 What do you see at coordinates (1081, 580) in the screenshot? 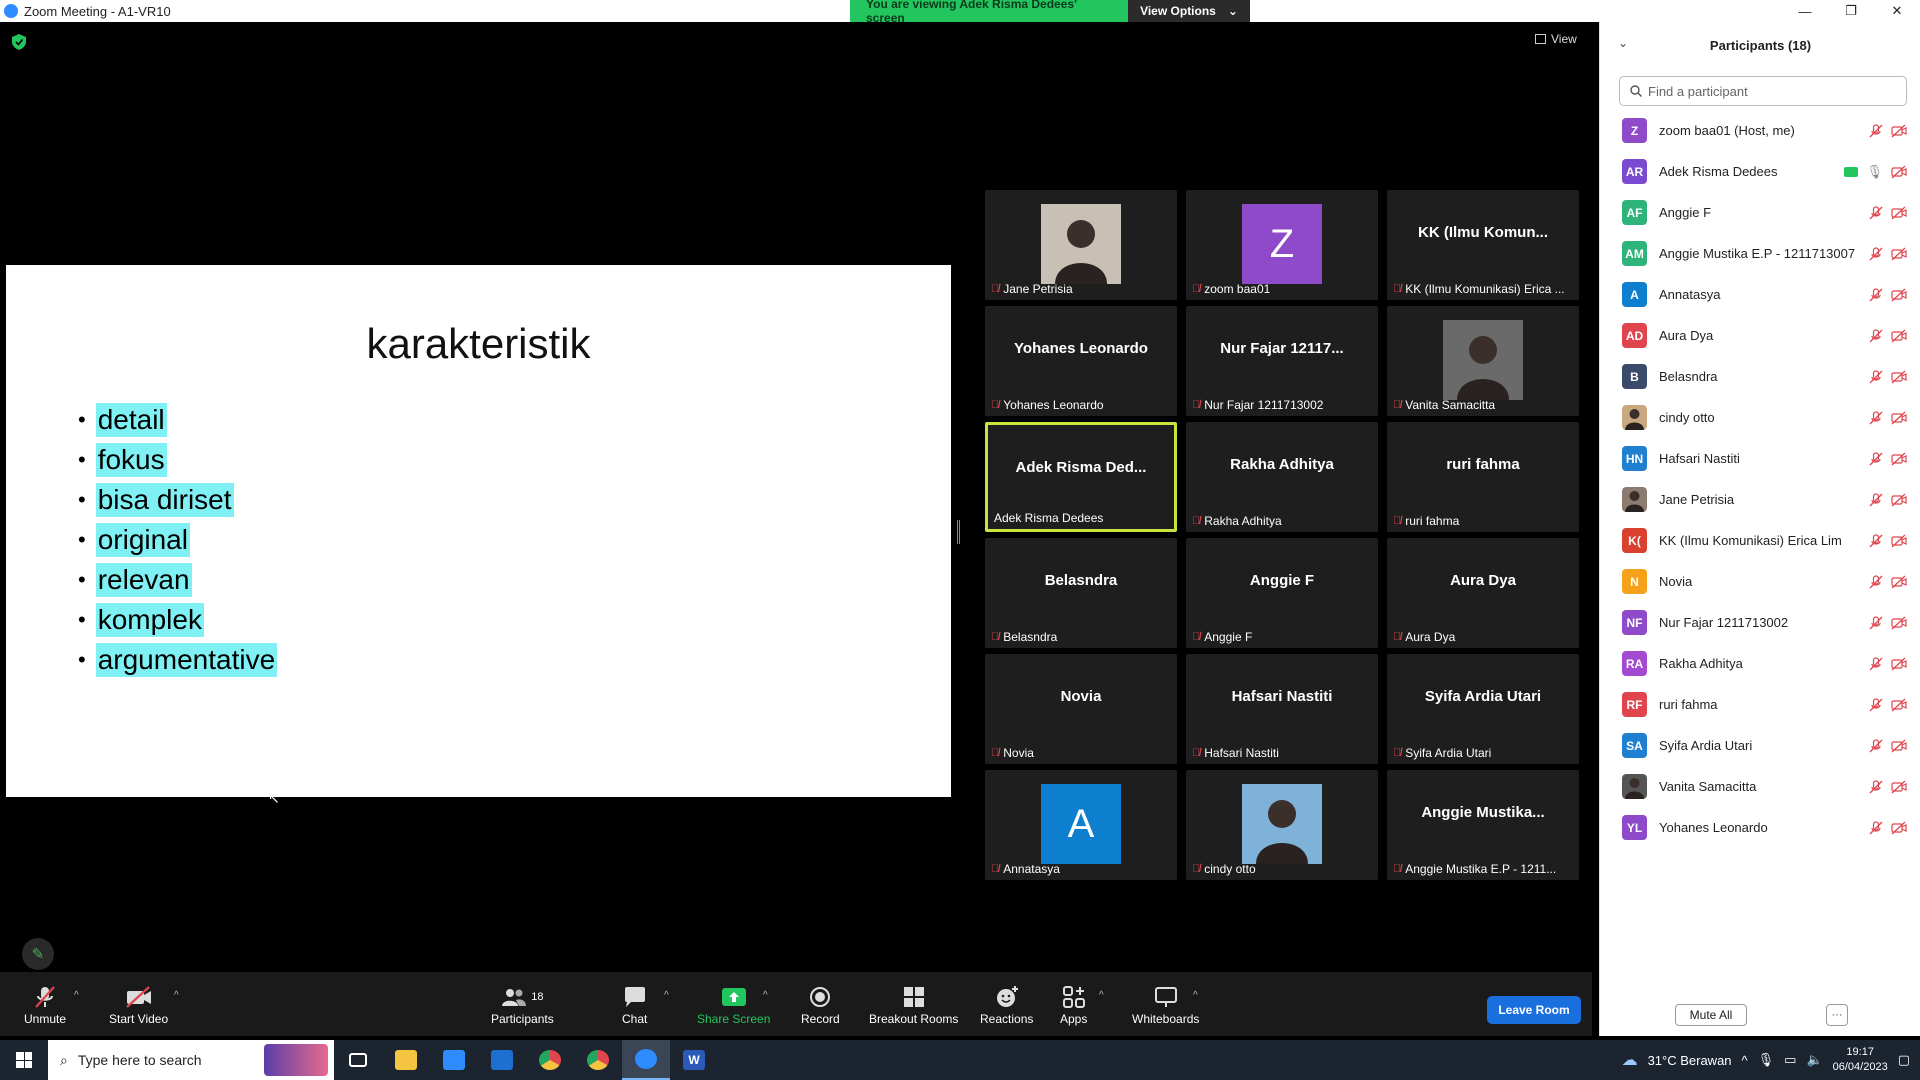
I see `tile-display-name: Belasndra` at bounding box center [1081, 580].